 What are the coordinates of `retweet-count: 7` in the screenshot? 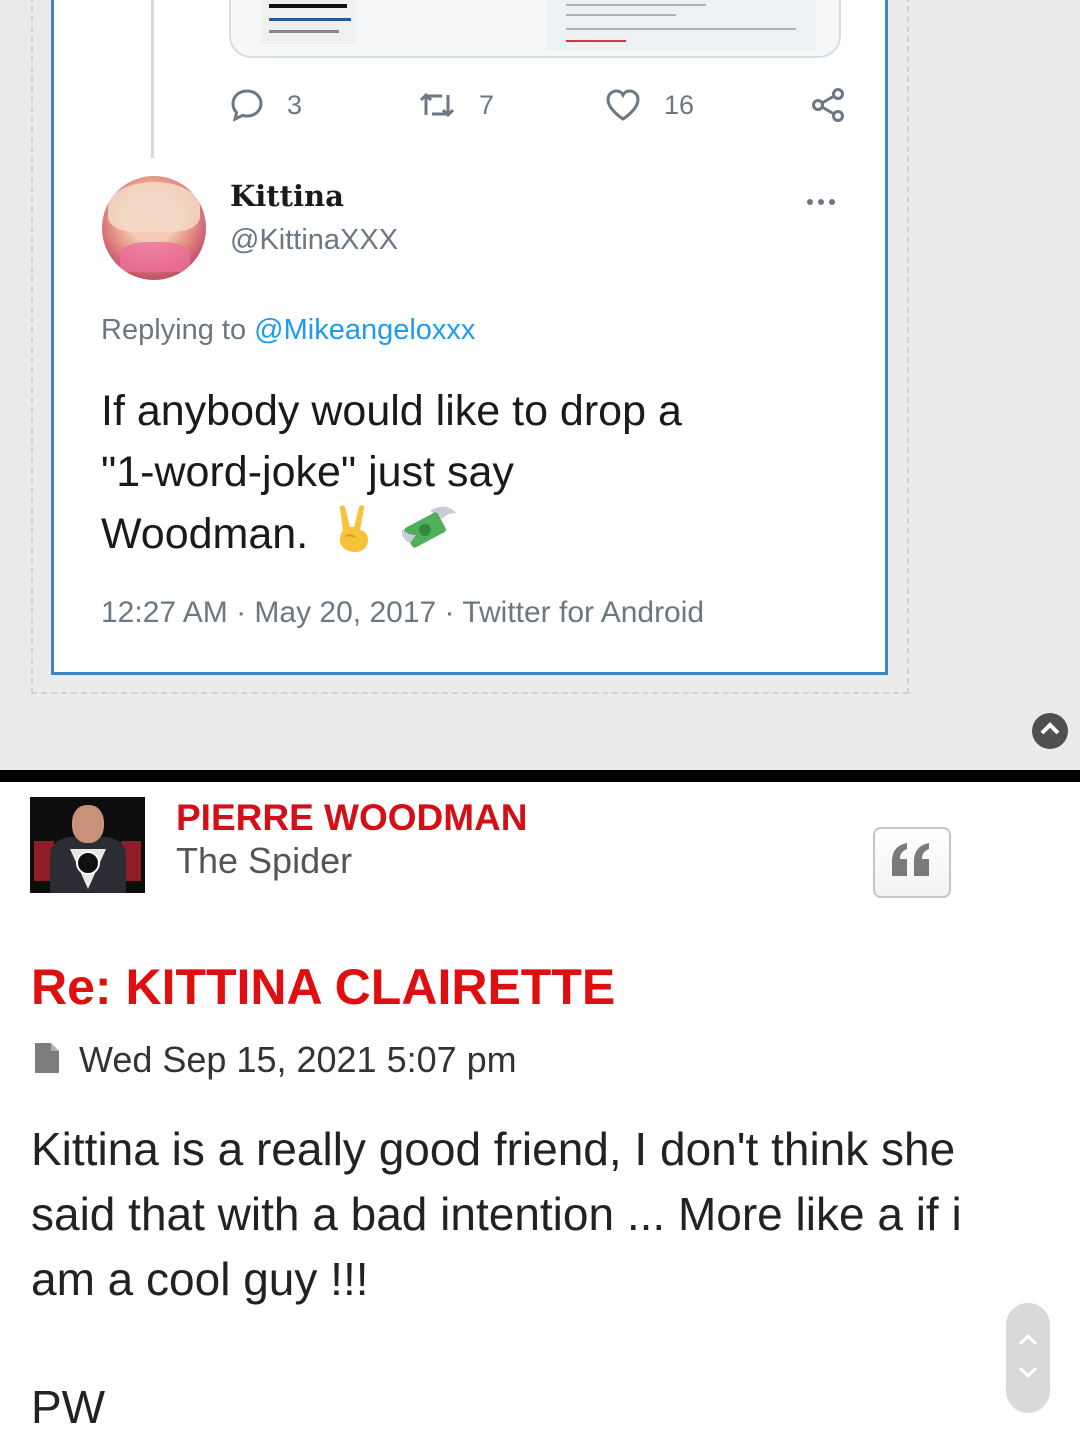 It's located at (487, 104).